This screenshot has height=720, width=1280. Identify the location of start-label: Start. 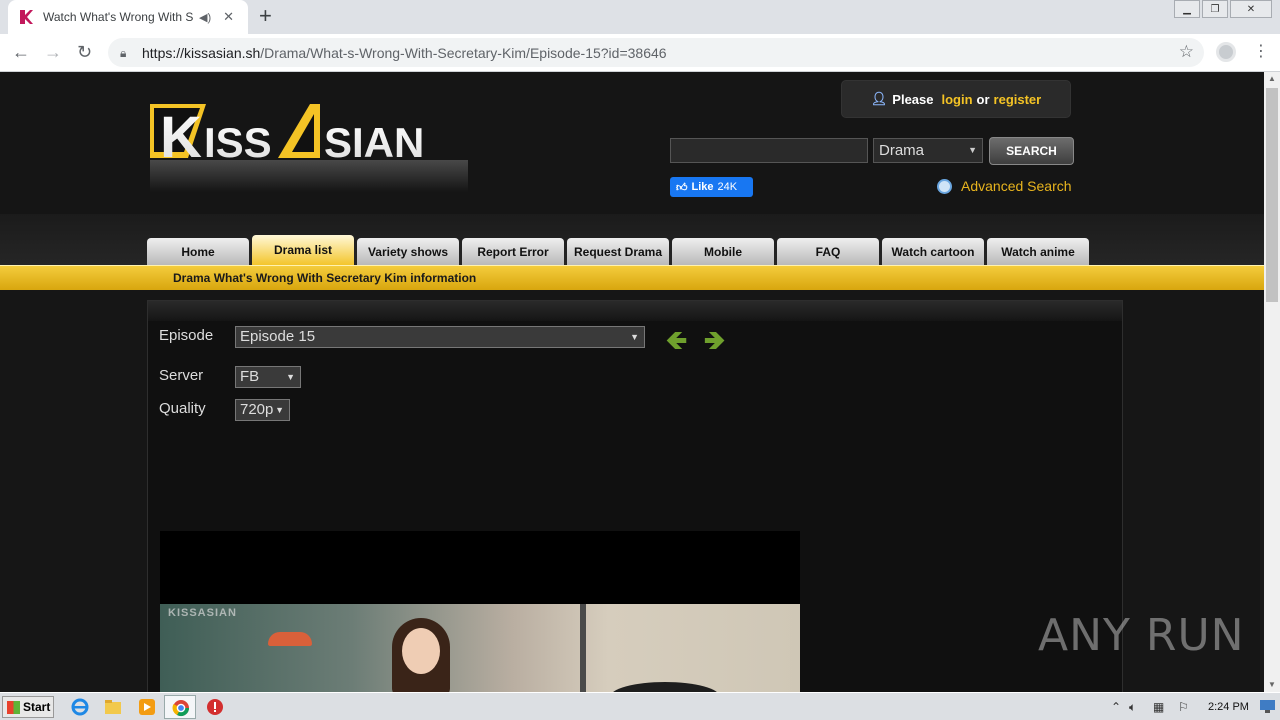
(37, 707).